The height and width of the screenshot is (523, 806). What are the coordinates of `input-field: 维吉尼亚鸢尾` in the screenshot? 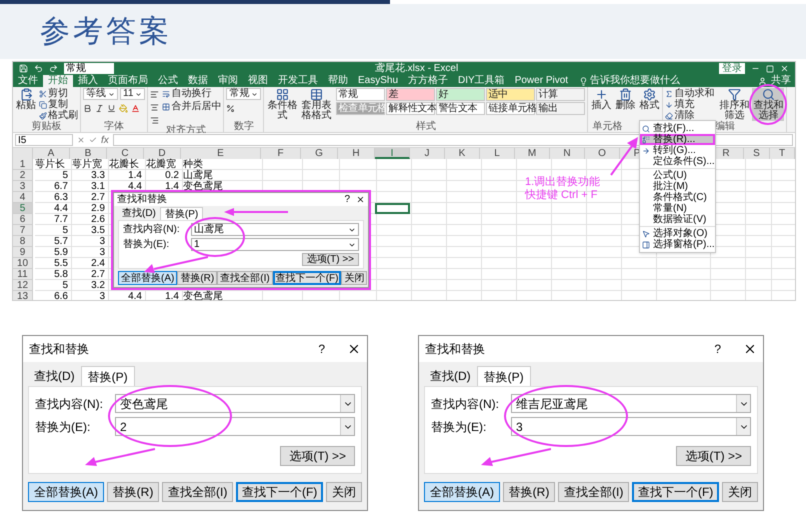 It's located at (631, 403).